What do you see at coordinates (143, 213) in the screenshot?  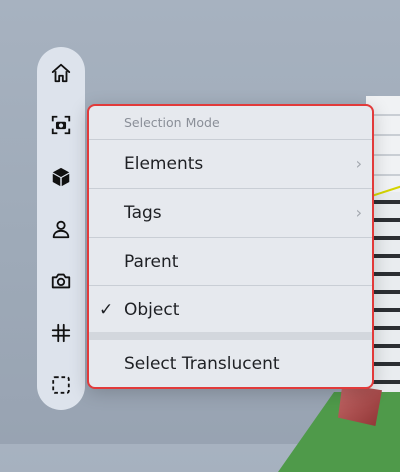 I see `menu-item-label: Tags` at bounding box center [143, 213].